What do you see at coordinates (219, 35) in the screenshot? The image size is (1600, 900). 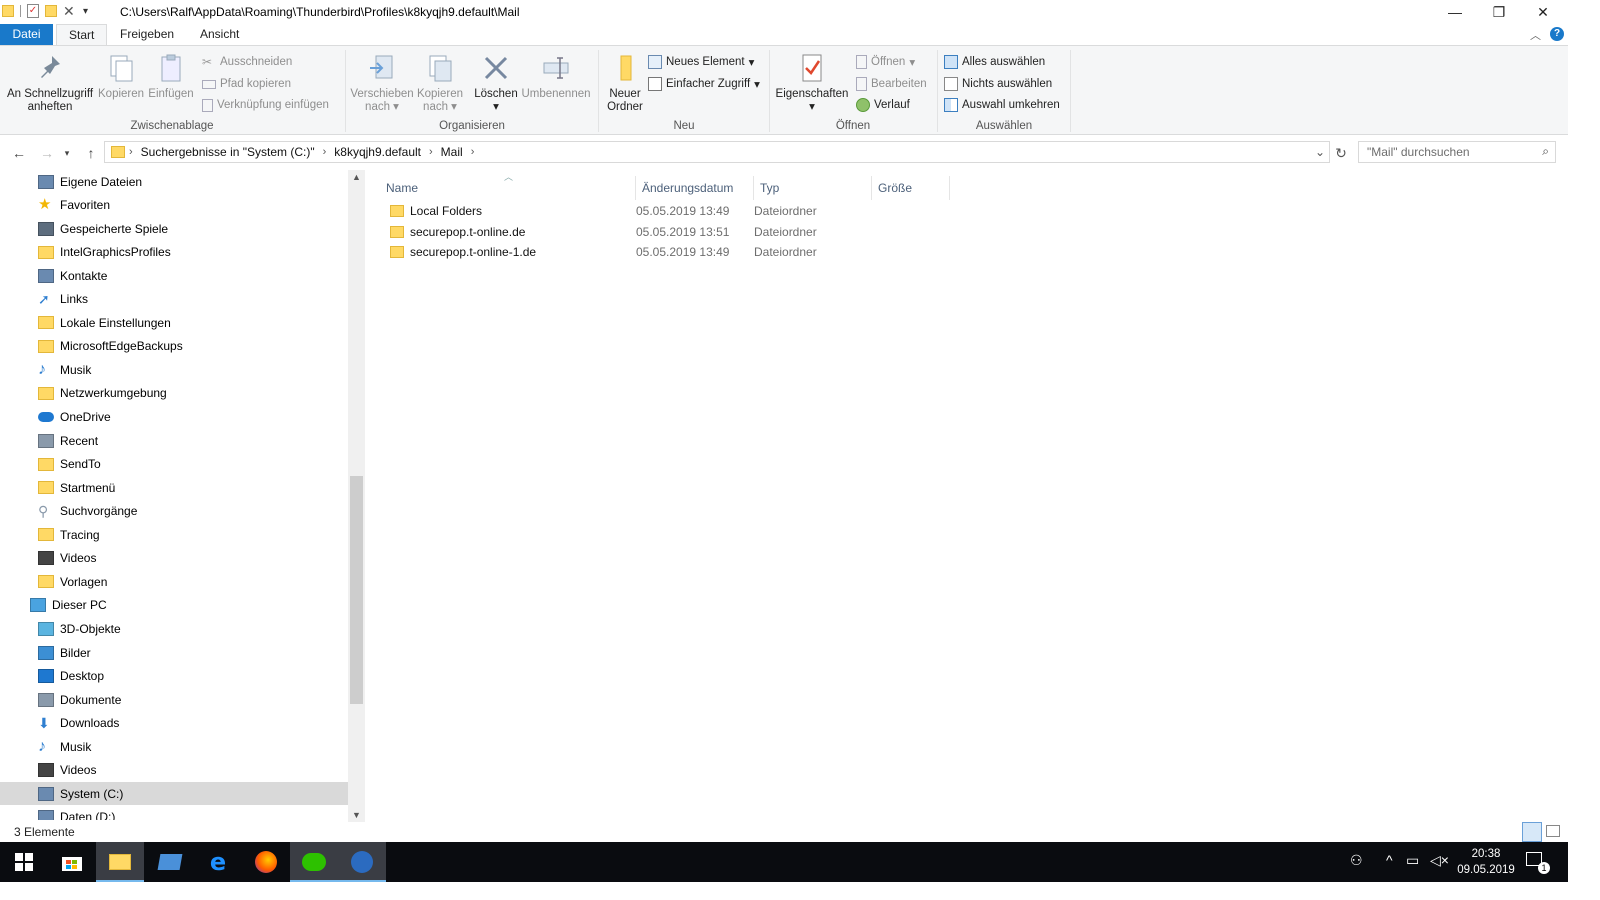 I see `tab-ansicht: Ansicht` at bounding box center [219, 35].